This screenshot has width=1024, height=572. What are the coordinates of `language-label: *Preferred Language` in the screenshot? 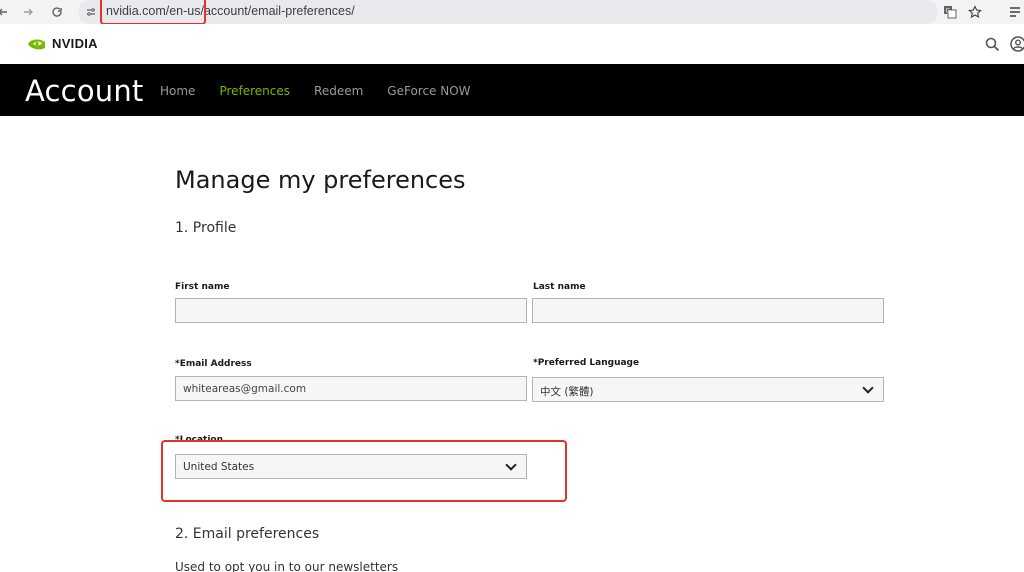 It's located at (586, 363).